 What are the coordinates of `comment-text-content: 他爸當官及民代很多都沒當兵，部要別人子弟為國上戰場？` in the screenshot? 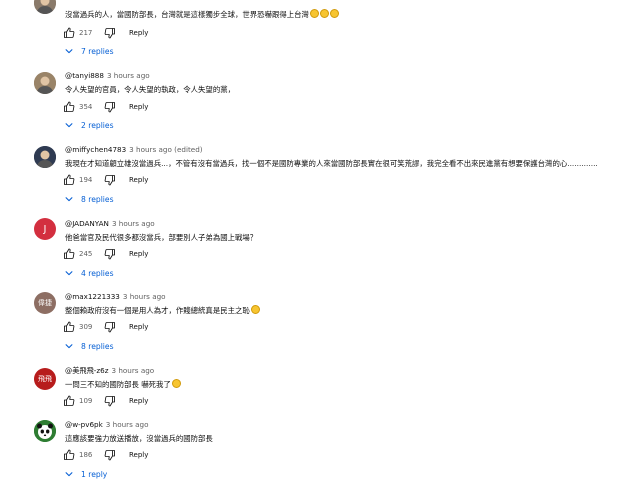 It's located at (161, 237).